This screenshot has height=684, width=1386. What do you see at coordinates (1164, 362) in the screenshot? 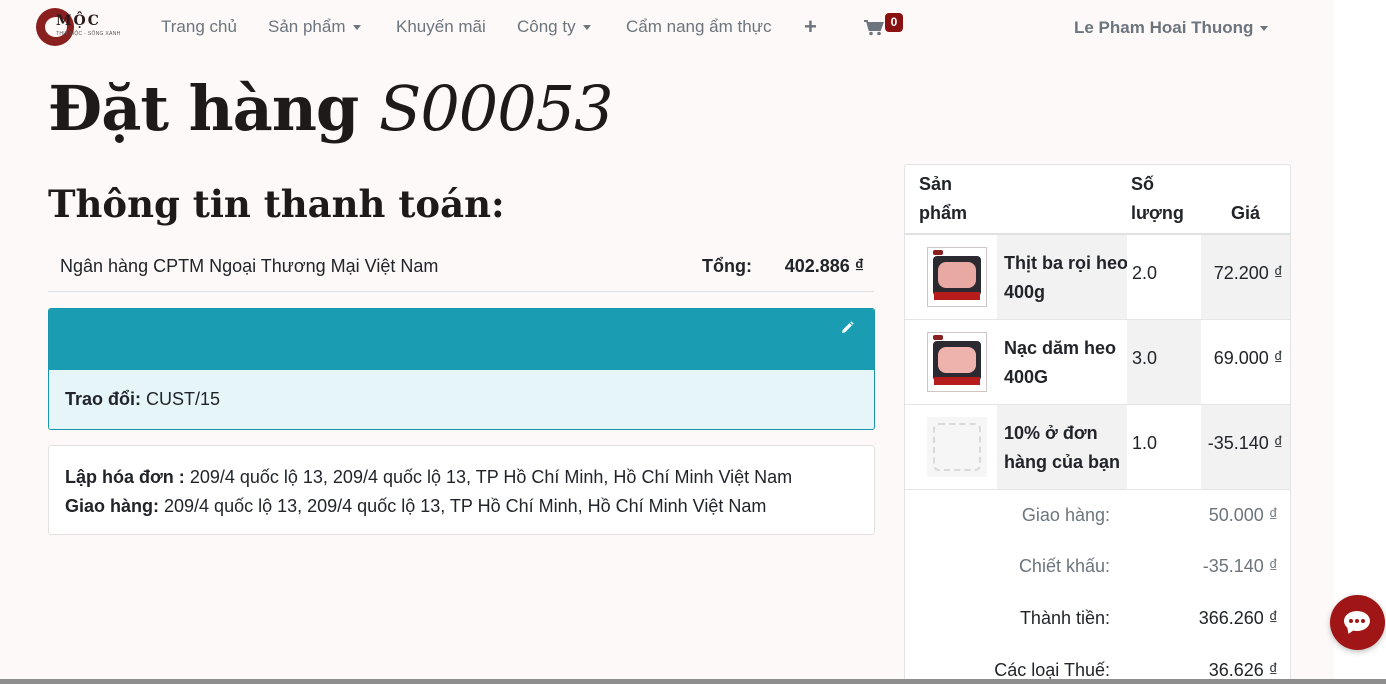
I see `qty-cell: 3.0` at bounding box center [1164, 362].